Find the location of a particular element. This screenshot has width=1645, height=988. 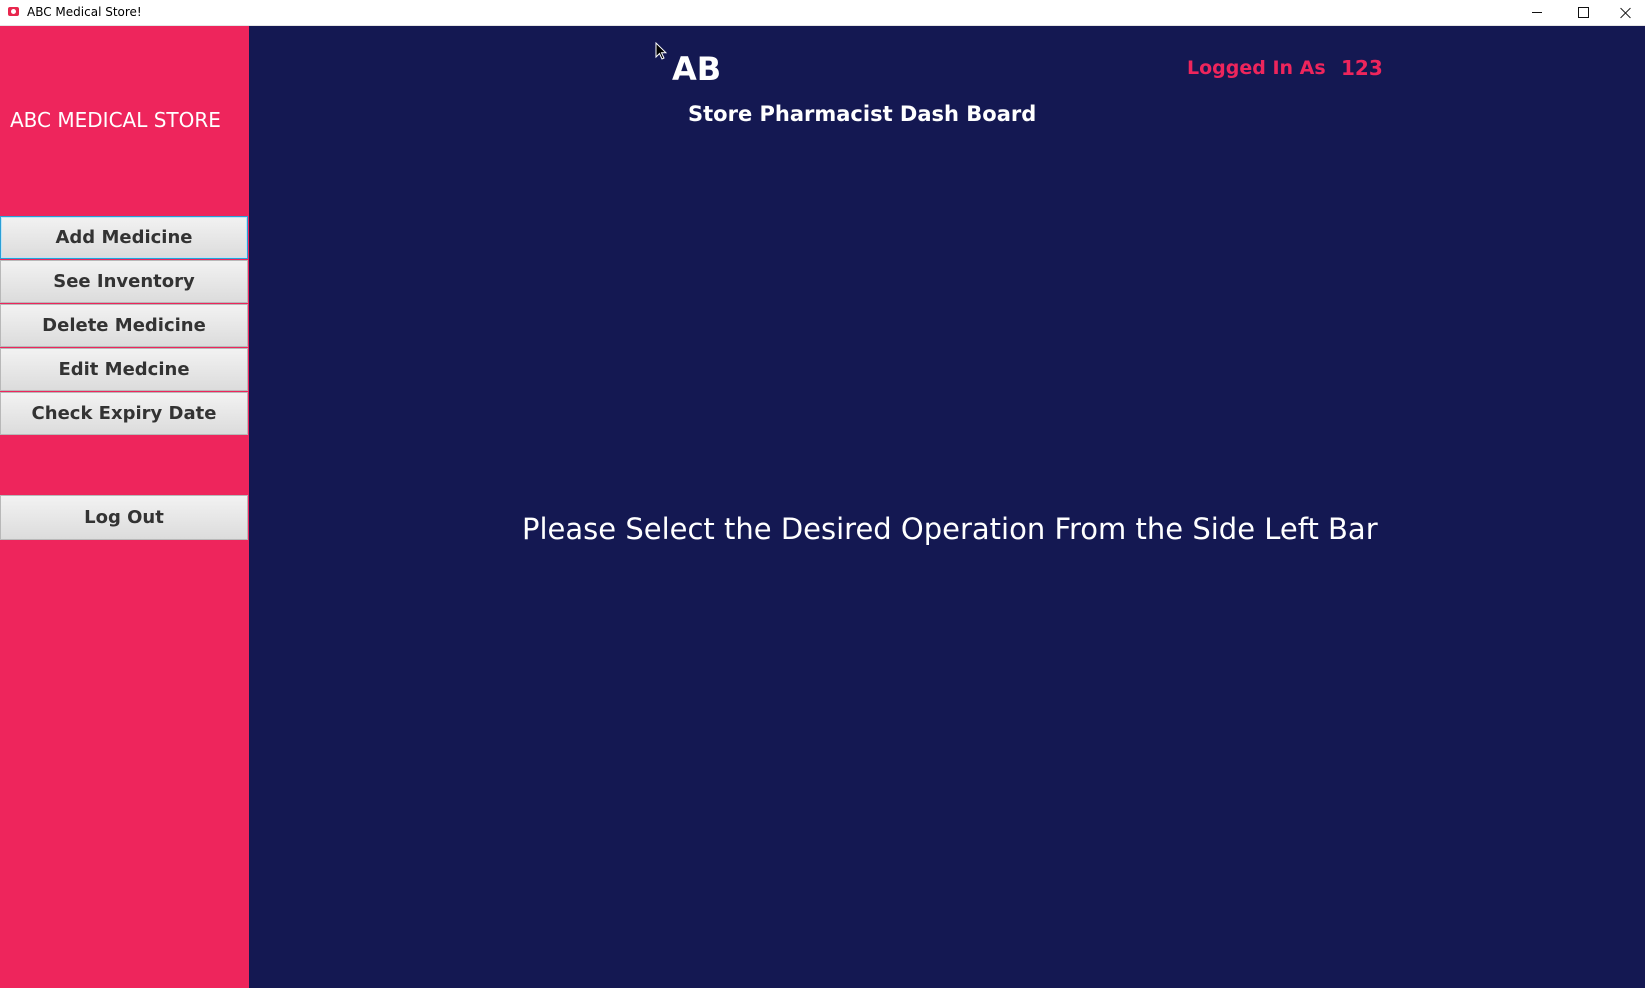

close-icon is located at coordinates (1626, 13).